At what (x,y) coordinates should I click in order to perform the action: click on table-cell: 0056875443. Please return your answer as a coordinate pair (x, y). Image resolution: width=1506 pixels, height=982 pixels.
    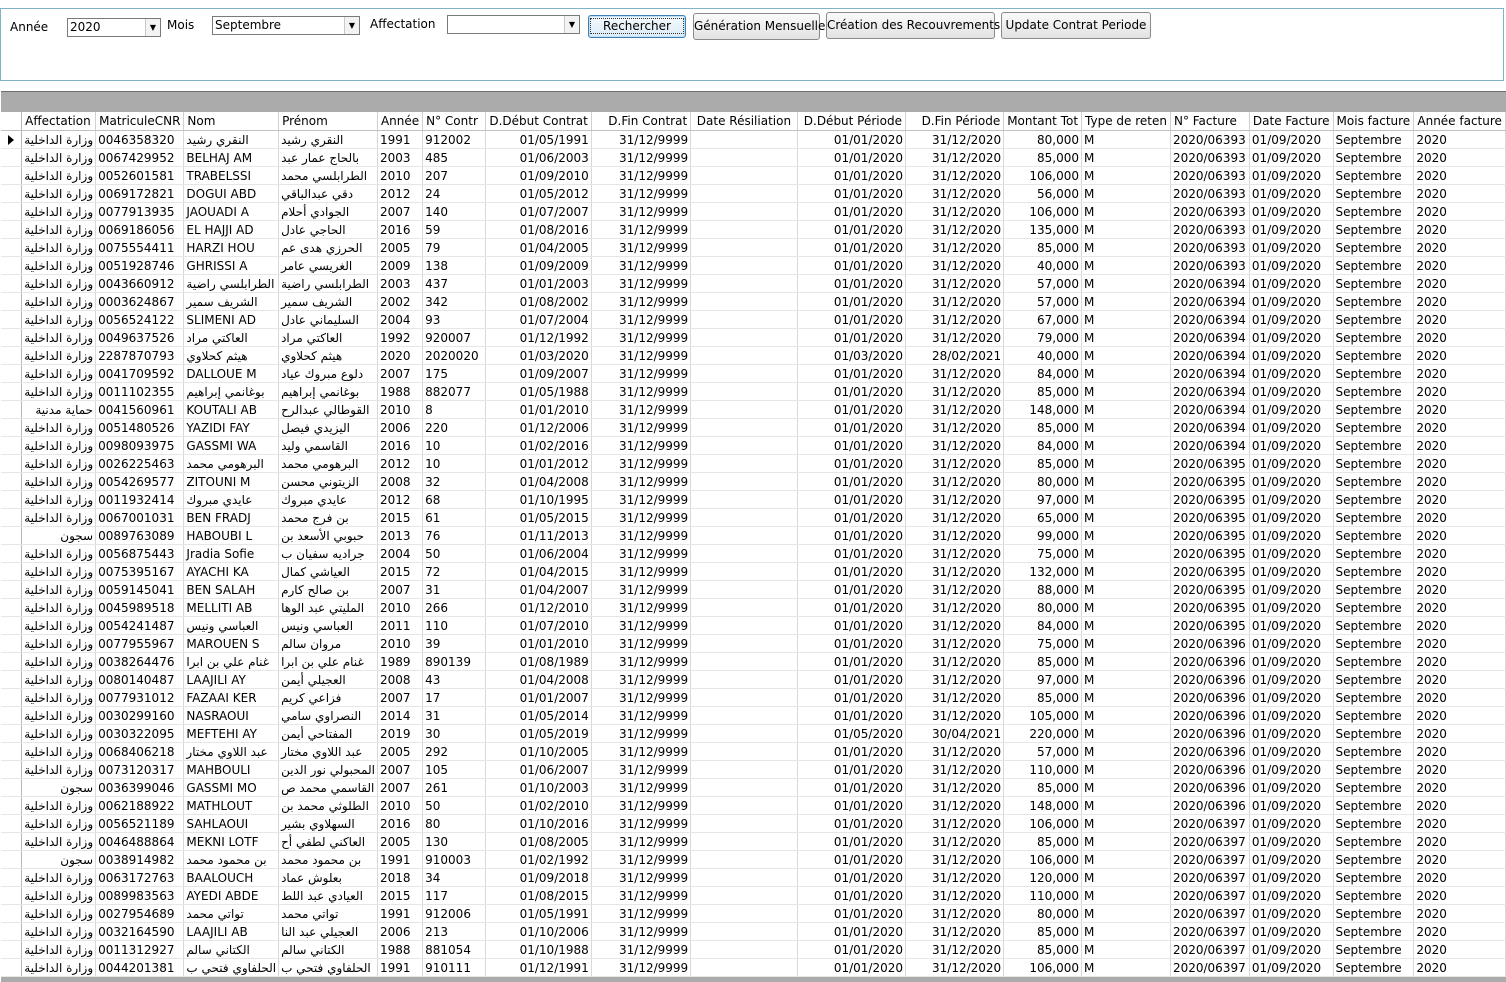
    Looking at the image, I should click on (140, 553).